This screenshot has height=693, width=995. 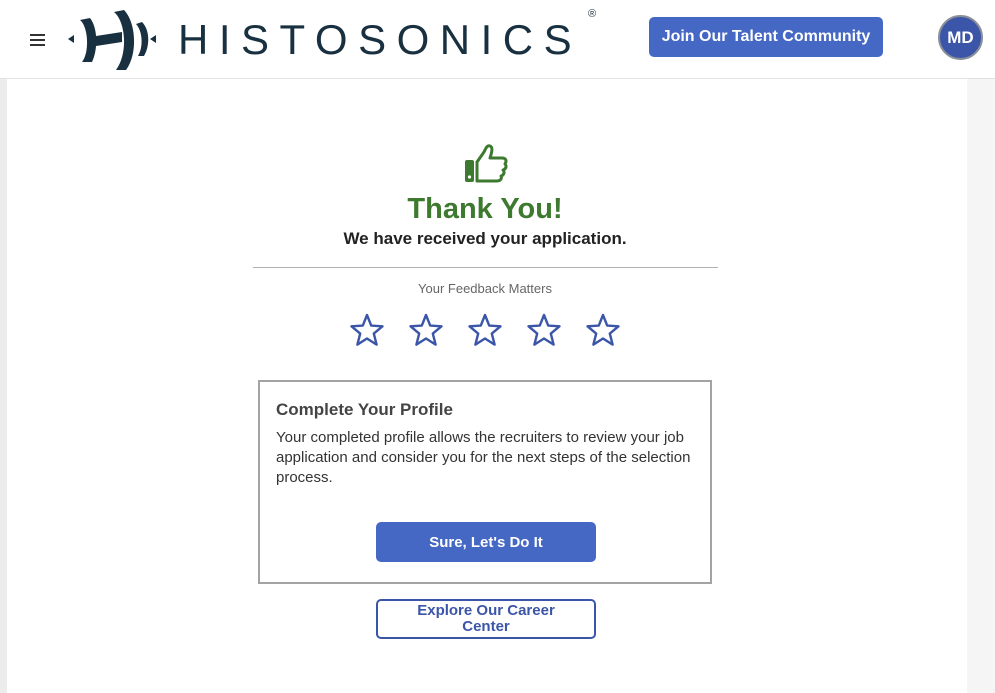 What do you see at coordinates (486, 163) in the screenshot?
I see `thumbs-up-icon` at bounding box center [486, 163].